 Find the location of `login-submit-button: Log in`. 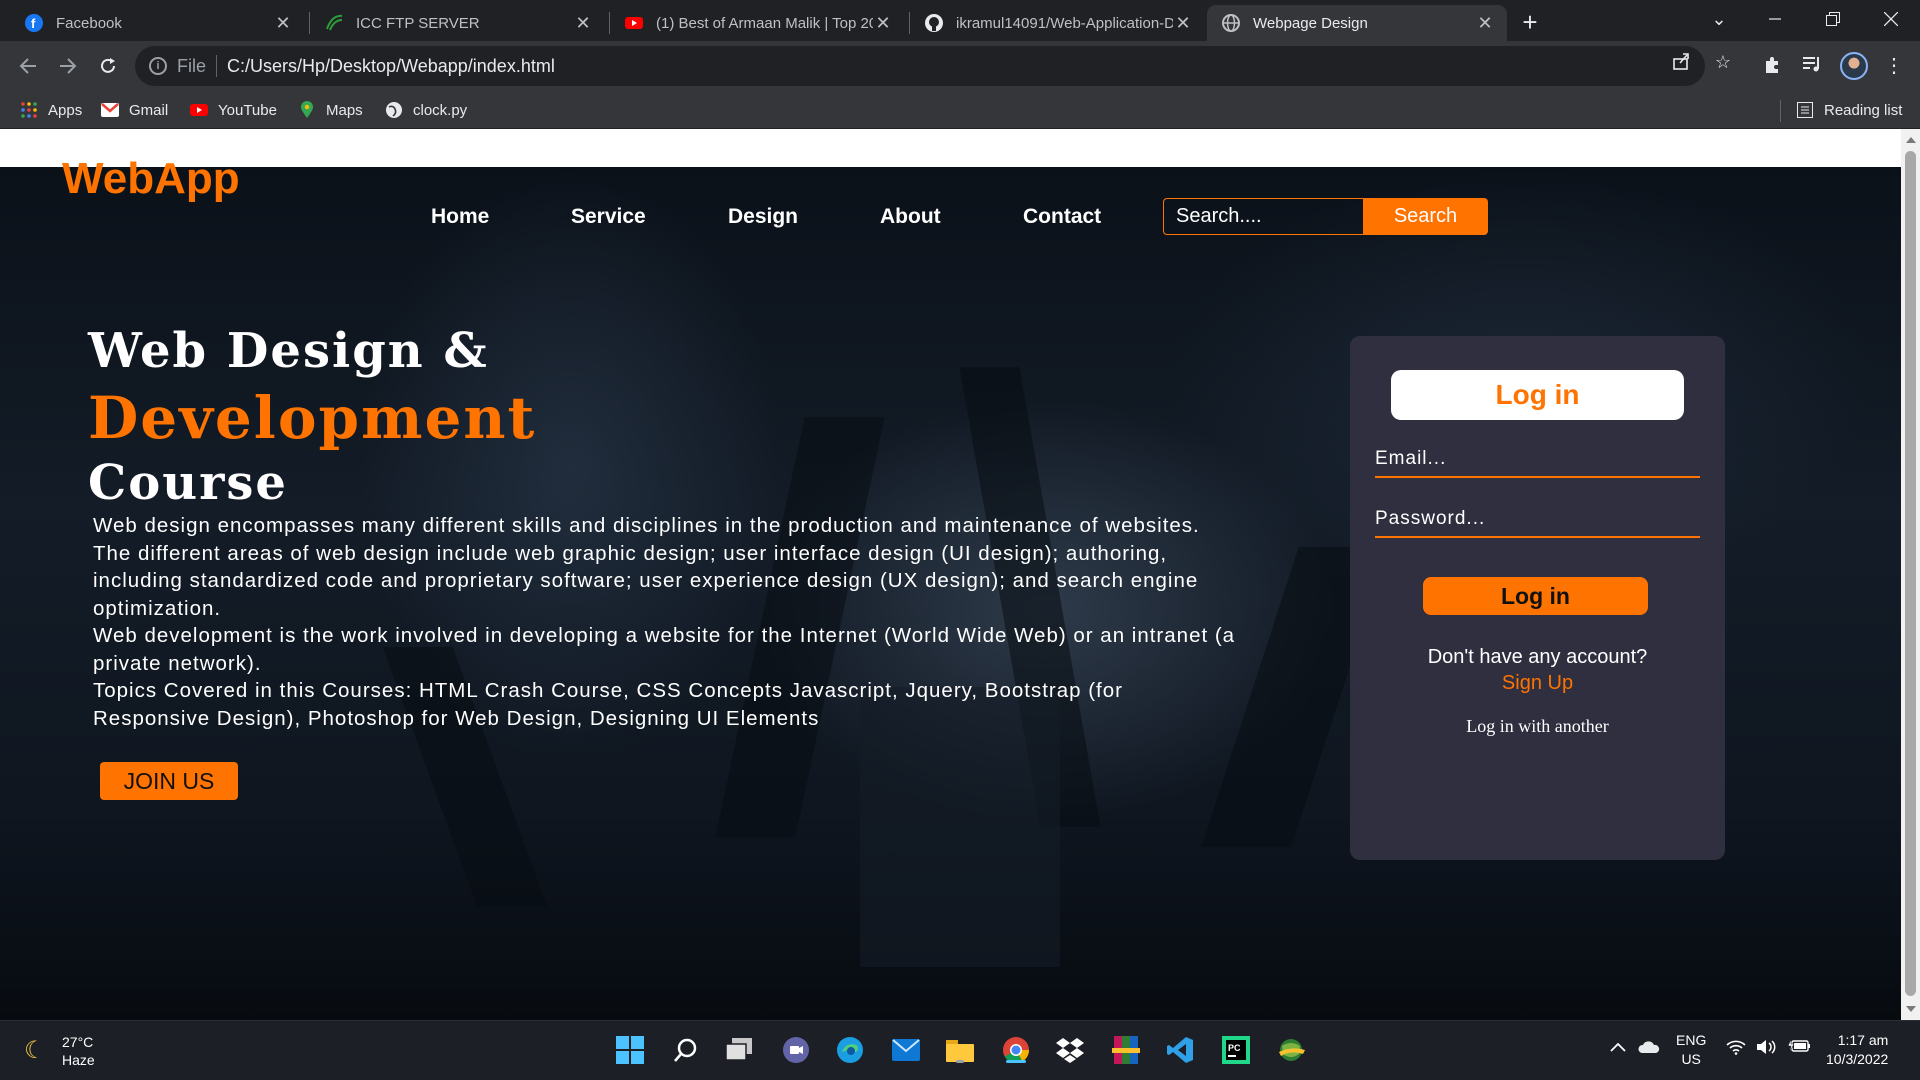

login-submit-button: Log in is located at coordinates (1535, 596).